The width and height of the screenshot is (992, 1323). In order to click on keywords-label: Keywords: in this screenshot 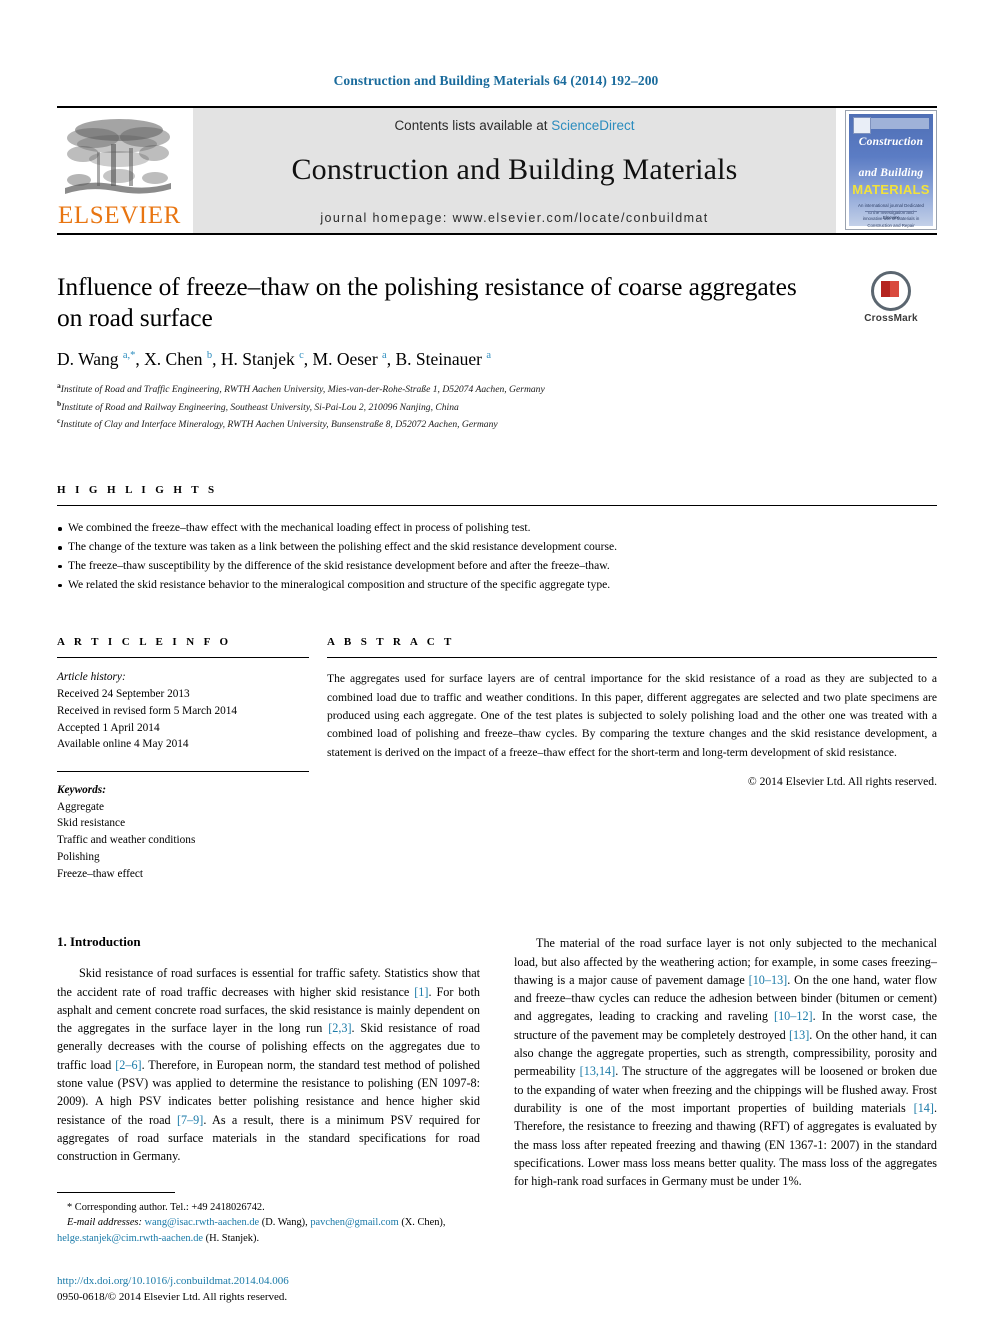, I will do `click(81, 789)`.